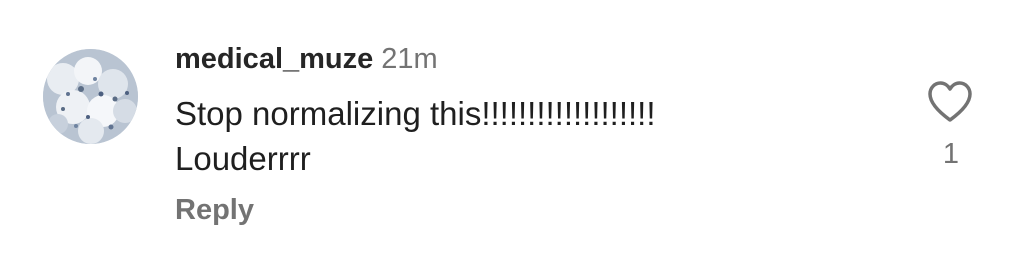 This screenshot has width=1024, height=274. I want to click on comment-header: medical_muze 21m, so click(306, 61).